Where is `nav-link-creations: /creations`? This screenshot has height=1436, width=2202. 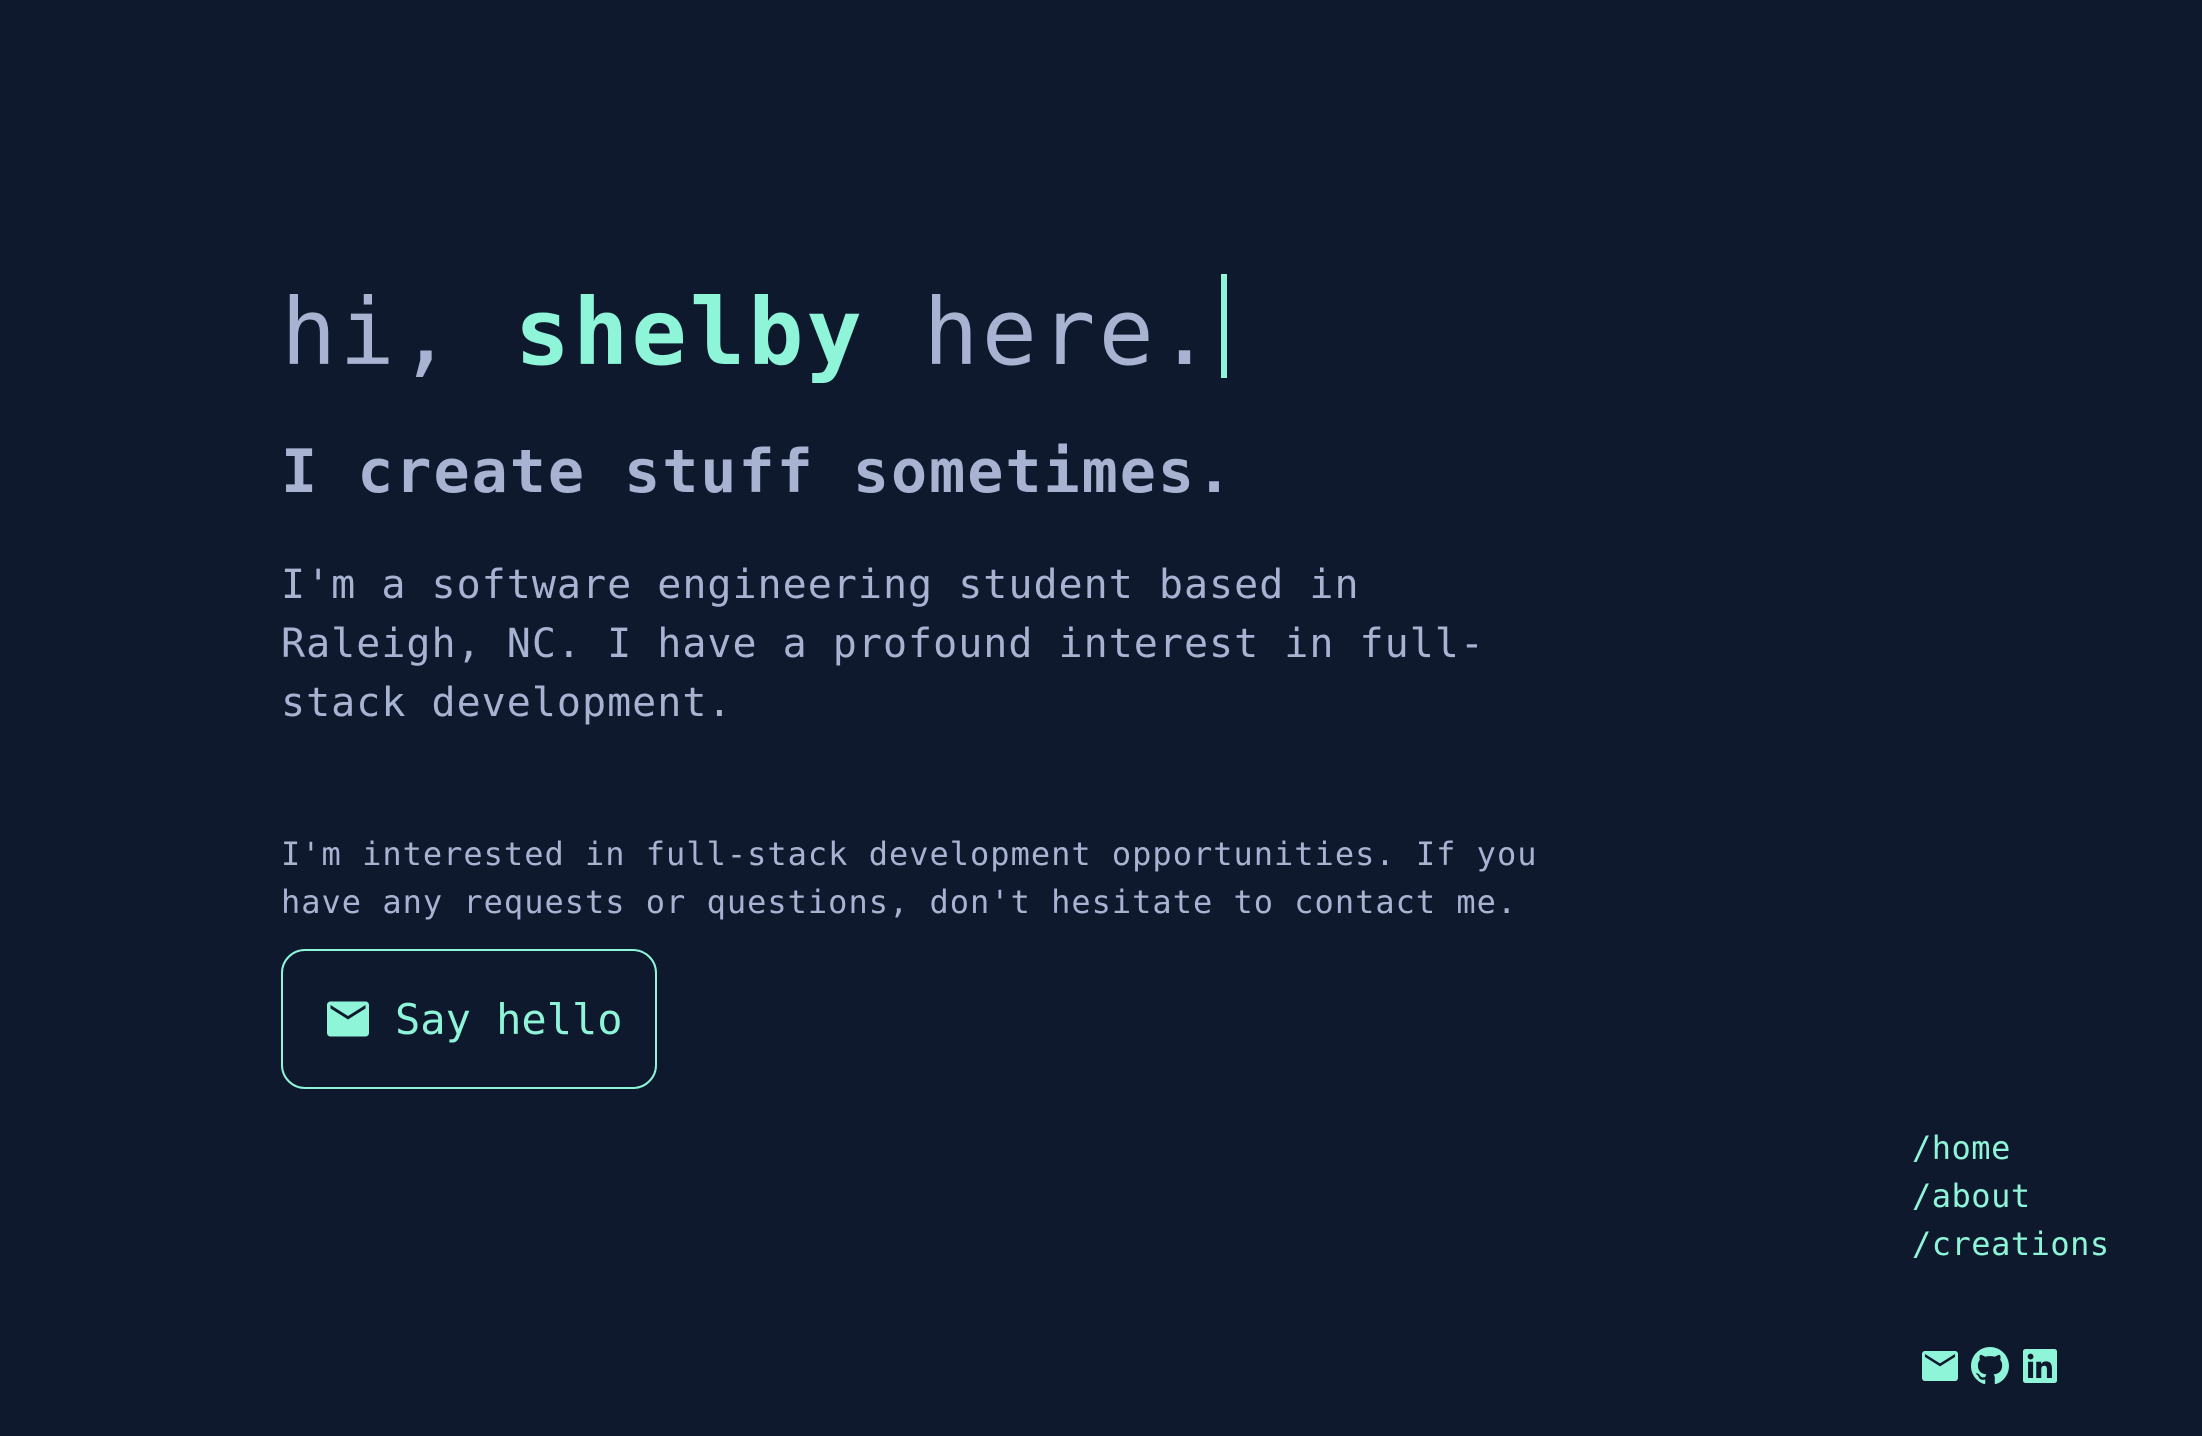 nav-link-creations: /creations is located at coordinates (2011, 1244).